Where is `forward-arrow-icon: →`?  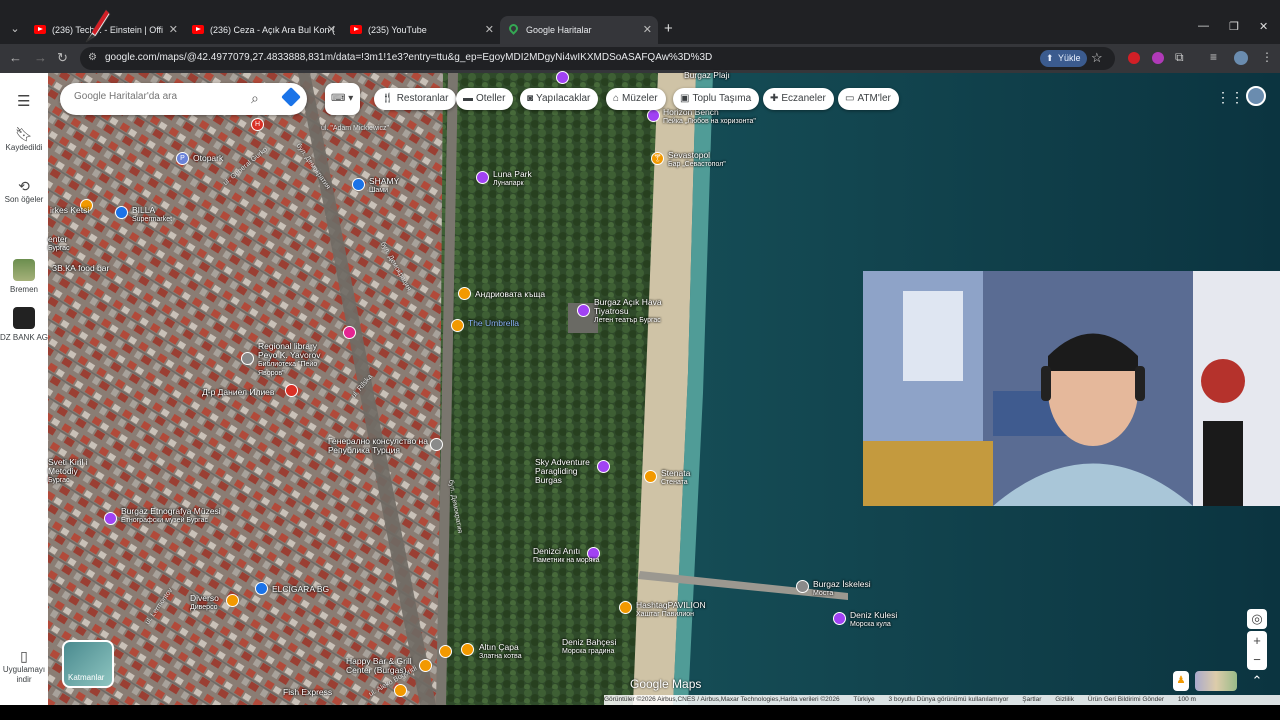
forward-arrow-icon: → is located at coordinates (40, 57).